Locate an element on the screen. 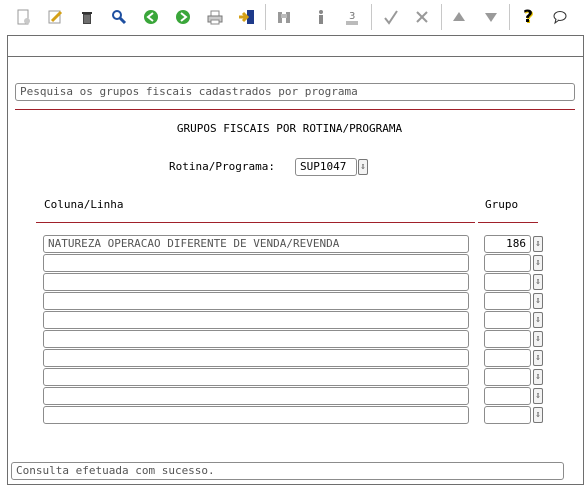 The width and height of the screenshot is (587, 487). toolbar: 3 ? is located at coordinates (293, 17).